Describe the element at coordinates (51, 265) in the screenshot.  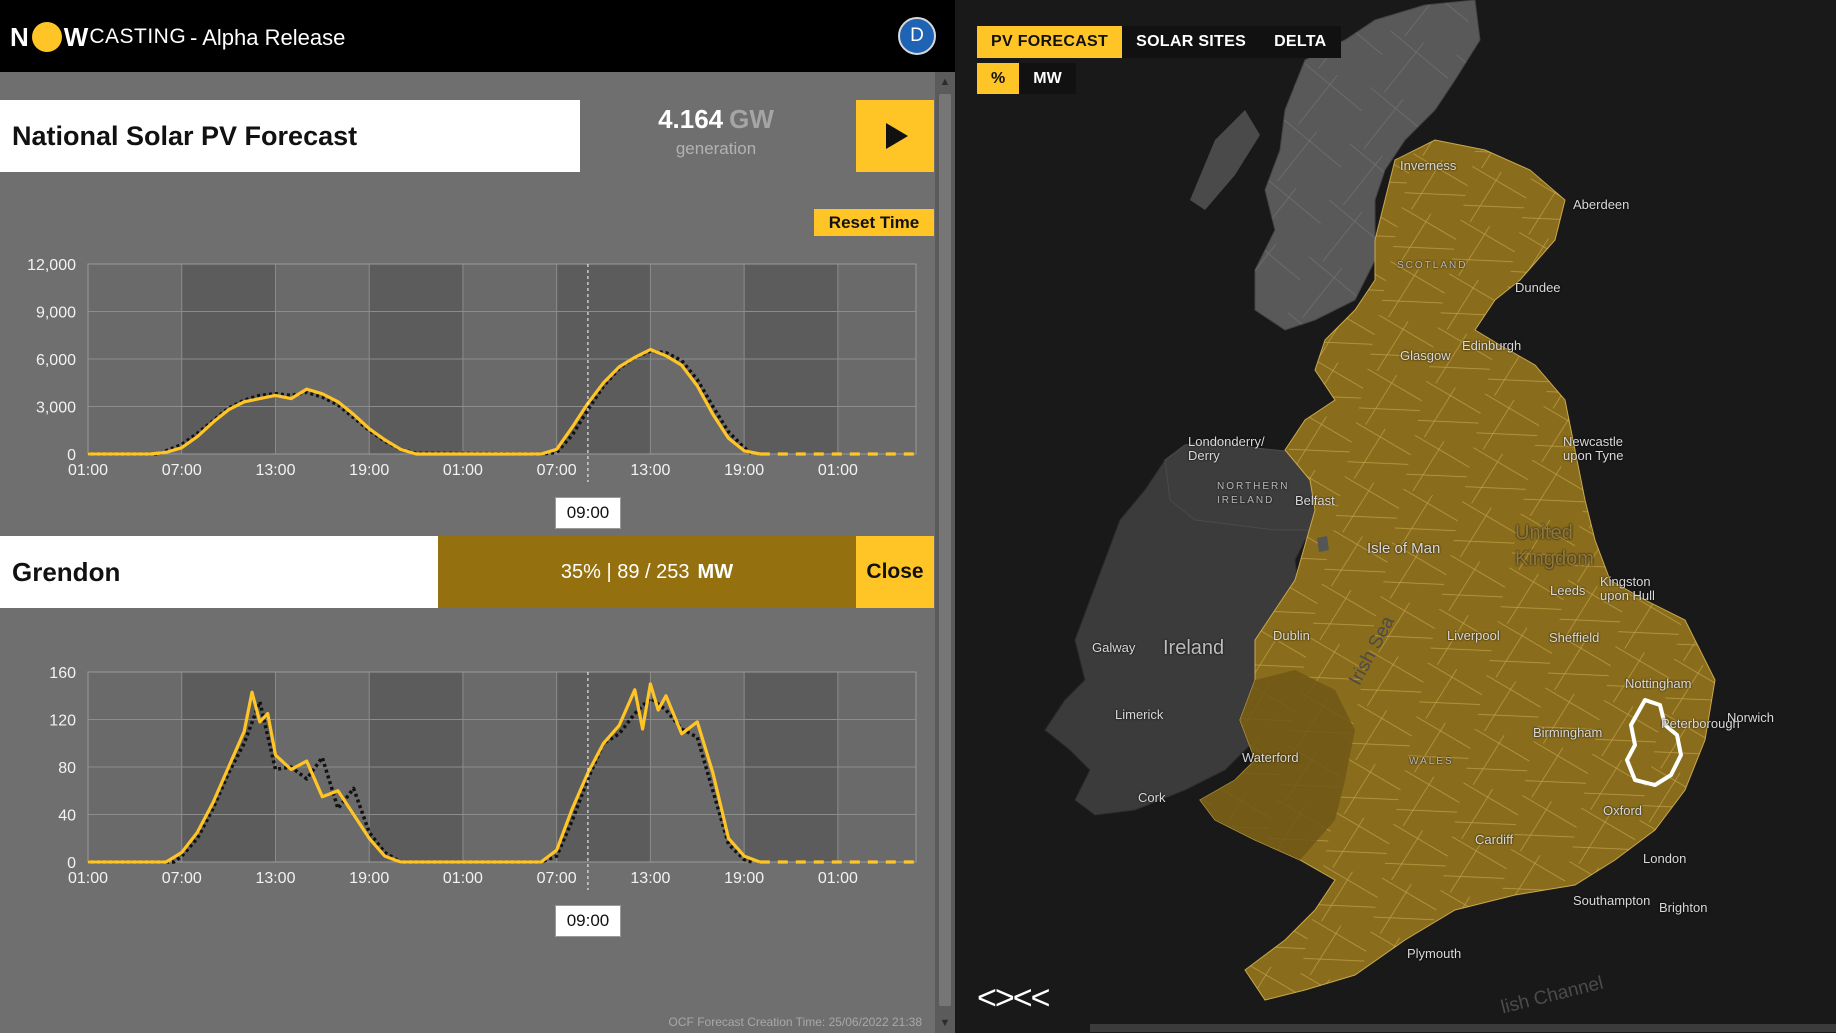
I see `y-tick-label: 12,000` at that location.